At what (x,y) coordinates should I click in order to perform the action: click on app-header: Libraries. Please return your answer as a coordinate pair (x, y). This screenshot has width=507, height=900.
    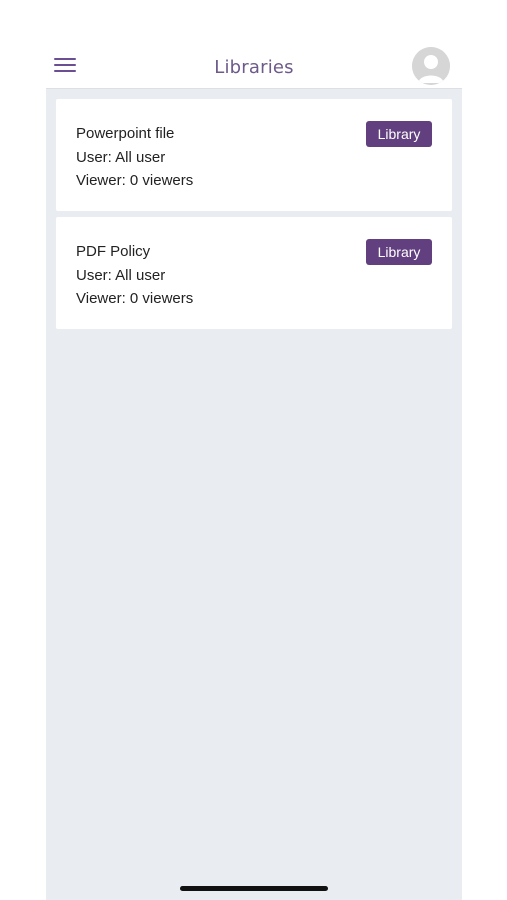
    Looking at the image, I should click on (254, 64).